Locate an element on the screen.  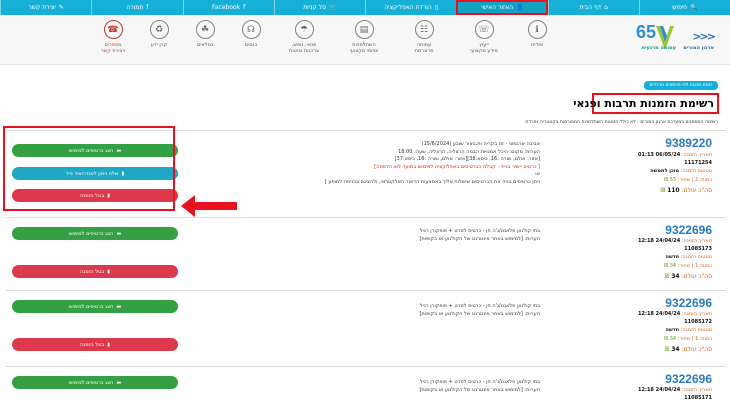
site-logo: 65 <<< ארגון המורים עמותה מרגעית is located at coordinates (666, 39).